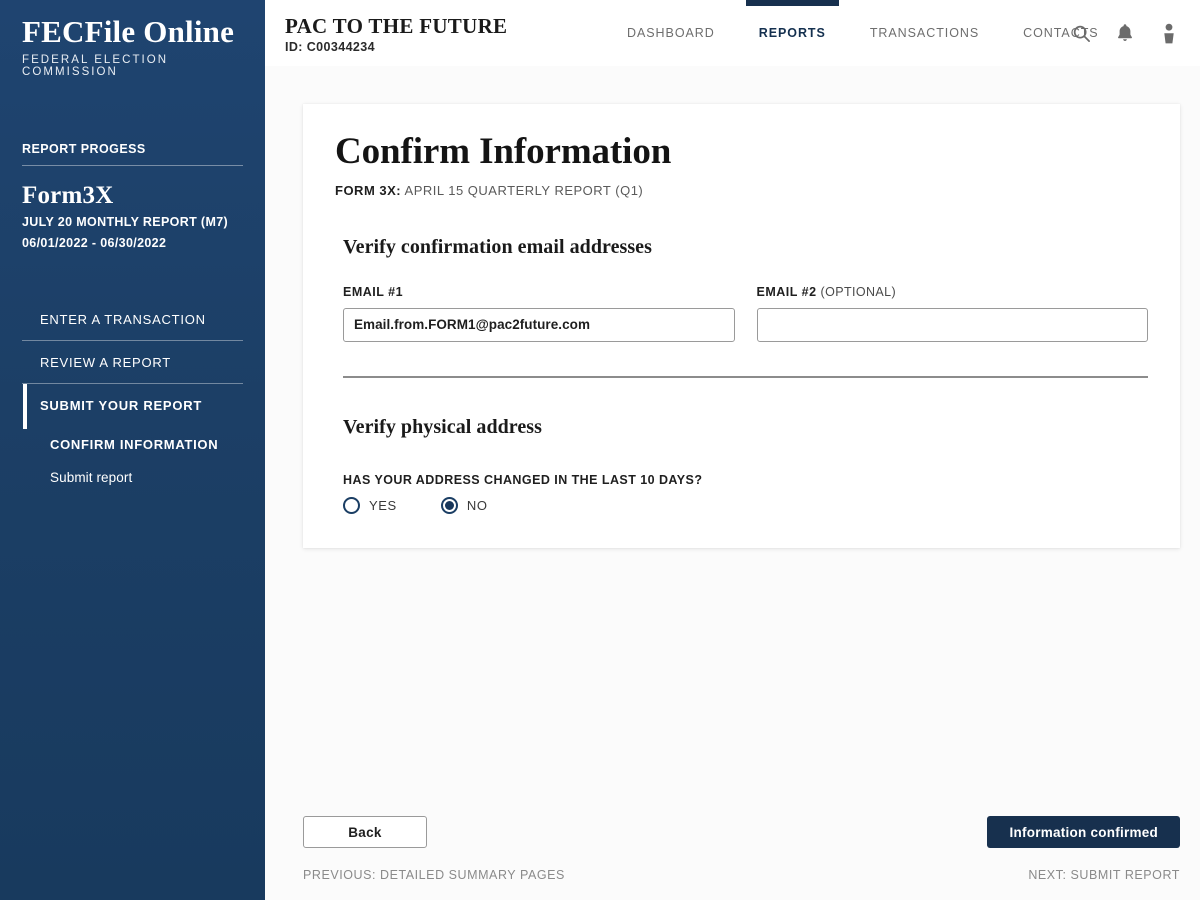 This screenshot has height=900, width=1200. What do you see at coordinates (741, 832) in the screenshot?
I see `footer-button-row: Back Information confirmed` at bounding box center [741, 832].